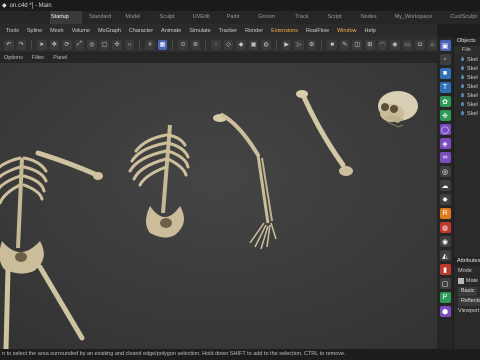  Describe the element at coordinates (445, 269) in the screenshot. I see `brush-icon: ▮` at that location.